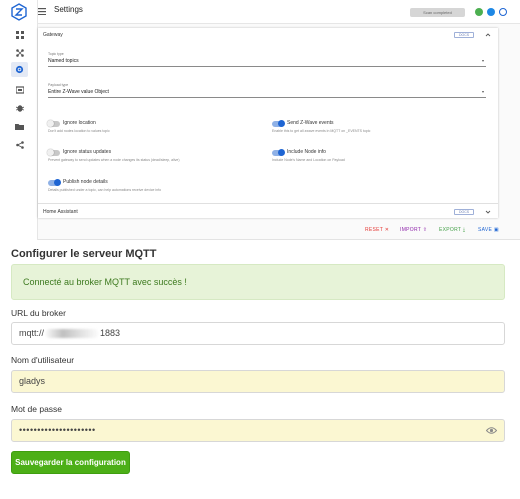 This screenshot has height=499, width=520. What do you see at coordinates (79, 131) in the screenshot?
I see `toggle-hint: Don't add nodes location to values topic` at bounding box center [79, 131].